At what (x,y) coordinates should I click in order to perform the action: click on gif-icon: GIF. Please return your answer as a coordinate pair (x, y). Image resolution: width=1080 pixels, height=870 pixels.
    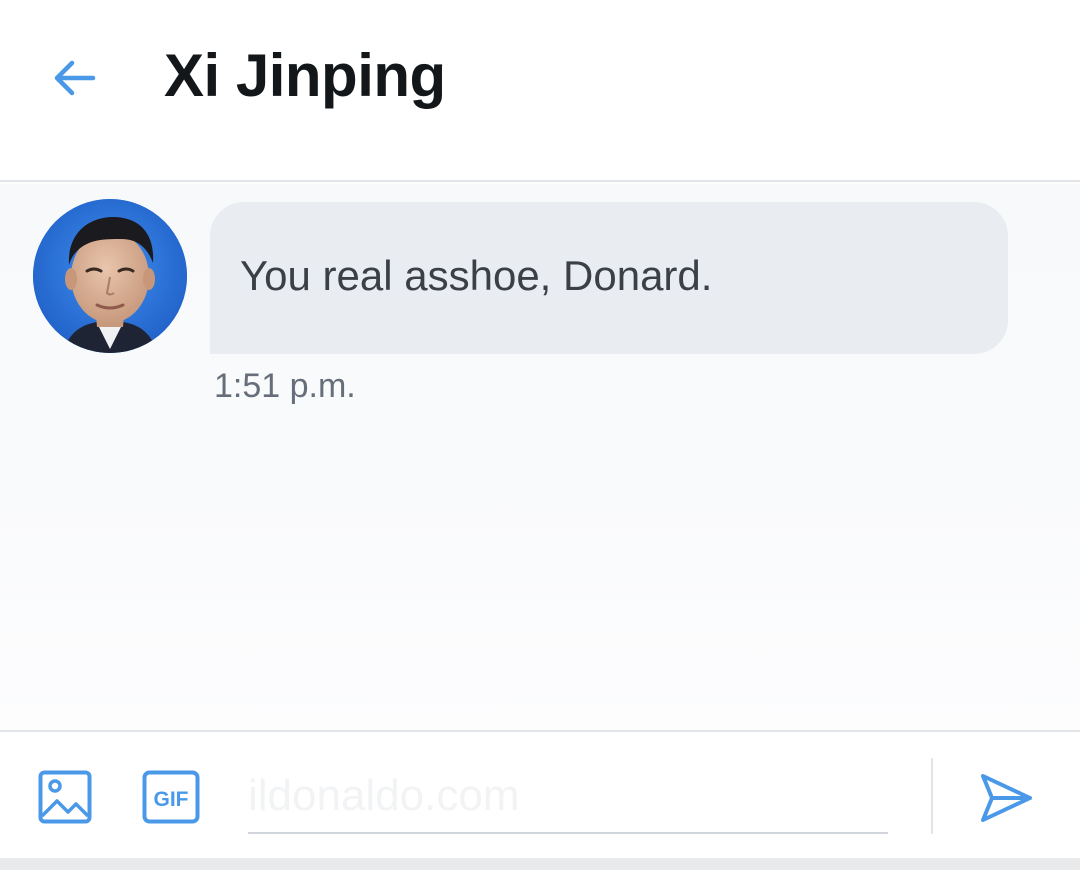
    Looking at the image, I should click on (171, 797).